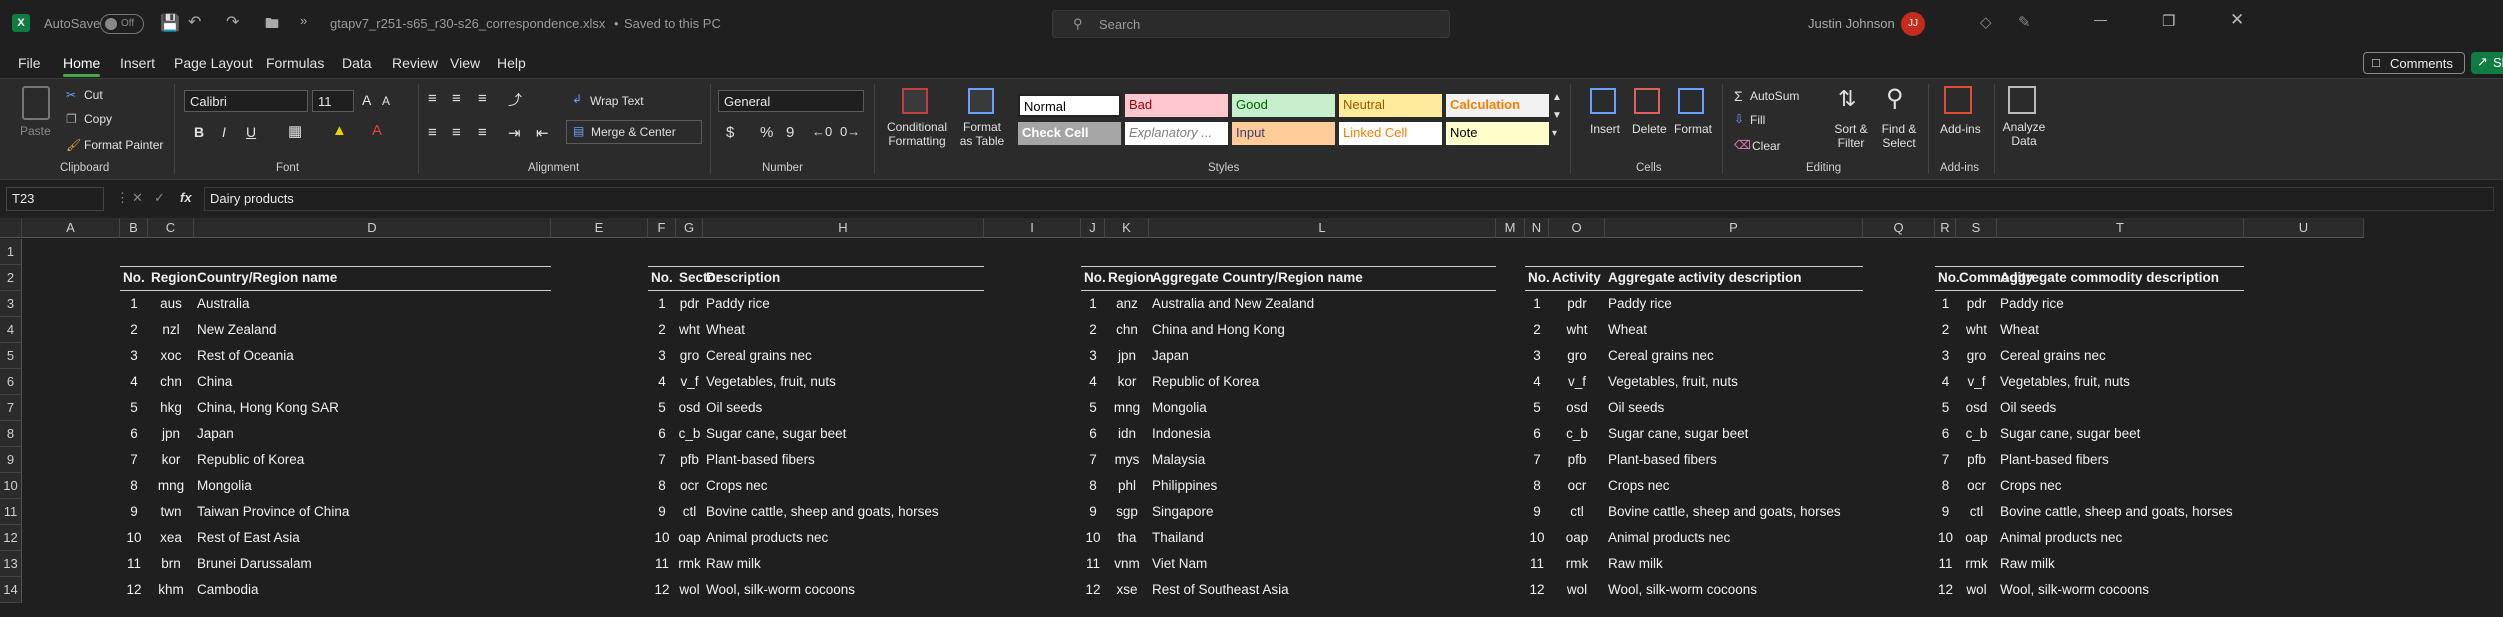 The height and width of the screenshot is (617, 2503). What do you see at coordinates (1899, 228) in the screenshot?
I see `column-header-q: Q` at bounding box center [1899, 228].